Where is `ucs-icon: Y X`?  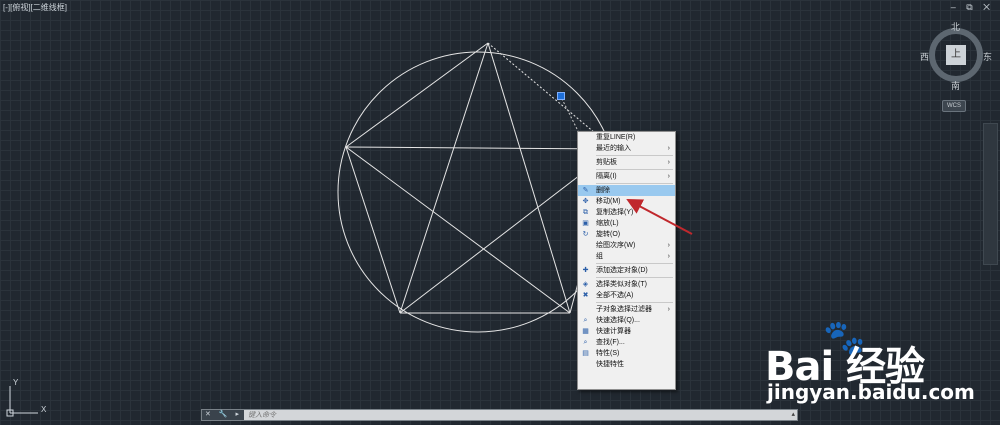 ucs-icon: Y X is located at coordinates (29, 398).